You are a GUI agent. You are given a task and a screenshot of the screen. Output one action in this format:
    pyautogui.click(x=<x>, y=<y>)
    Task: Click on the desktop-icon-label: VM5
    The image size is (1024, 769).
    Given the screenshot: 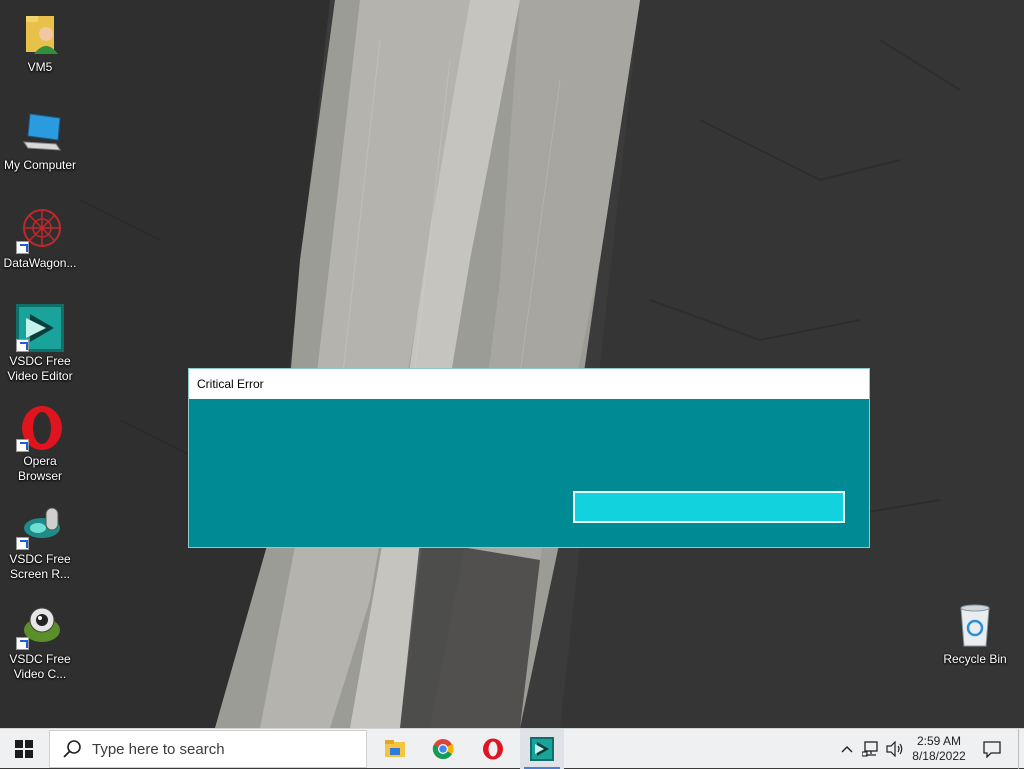 What is the action you would take?
    pyautogui.click(x=40, y=67)
    